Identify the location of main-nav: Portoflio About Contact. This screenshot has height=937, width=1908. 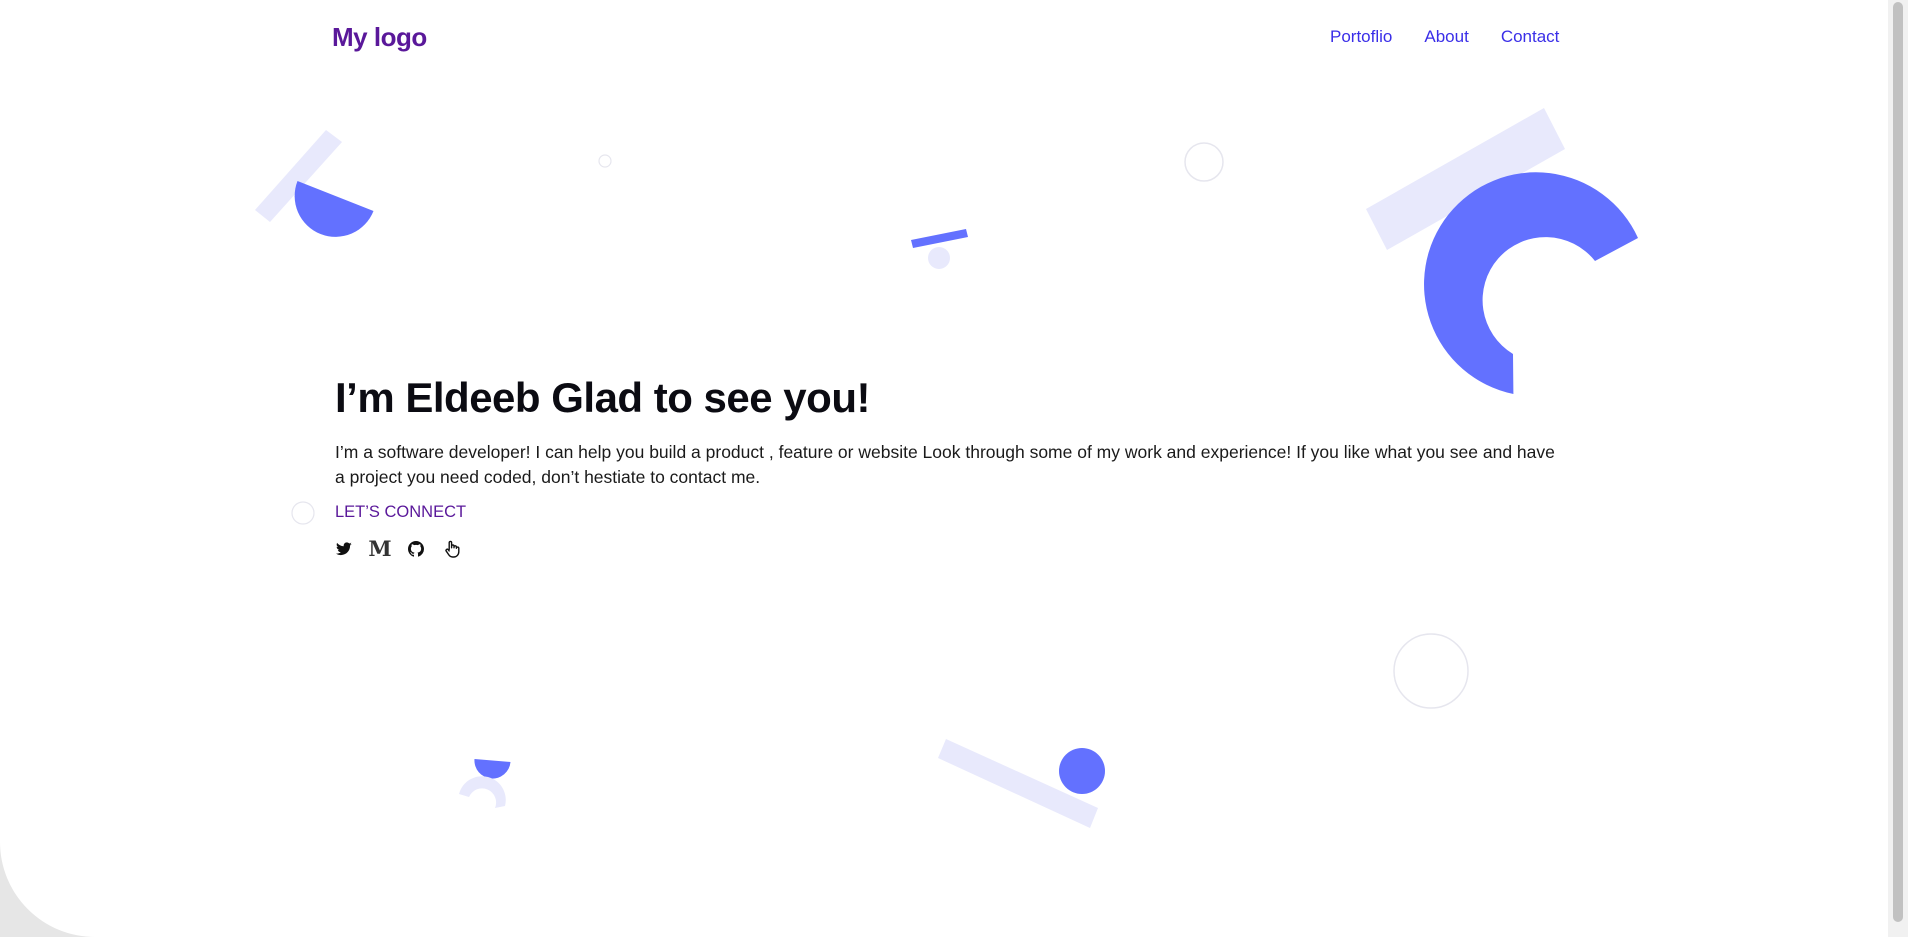
(1444, 37).